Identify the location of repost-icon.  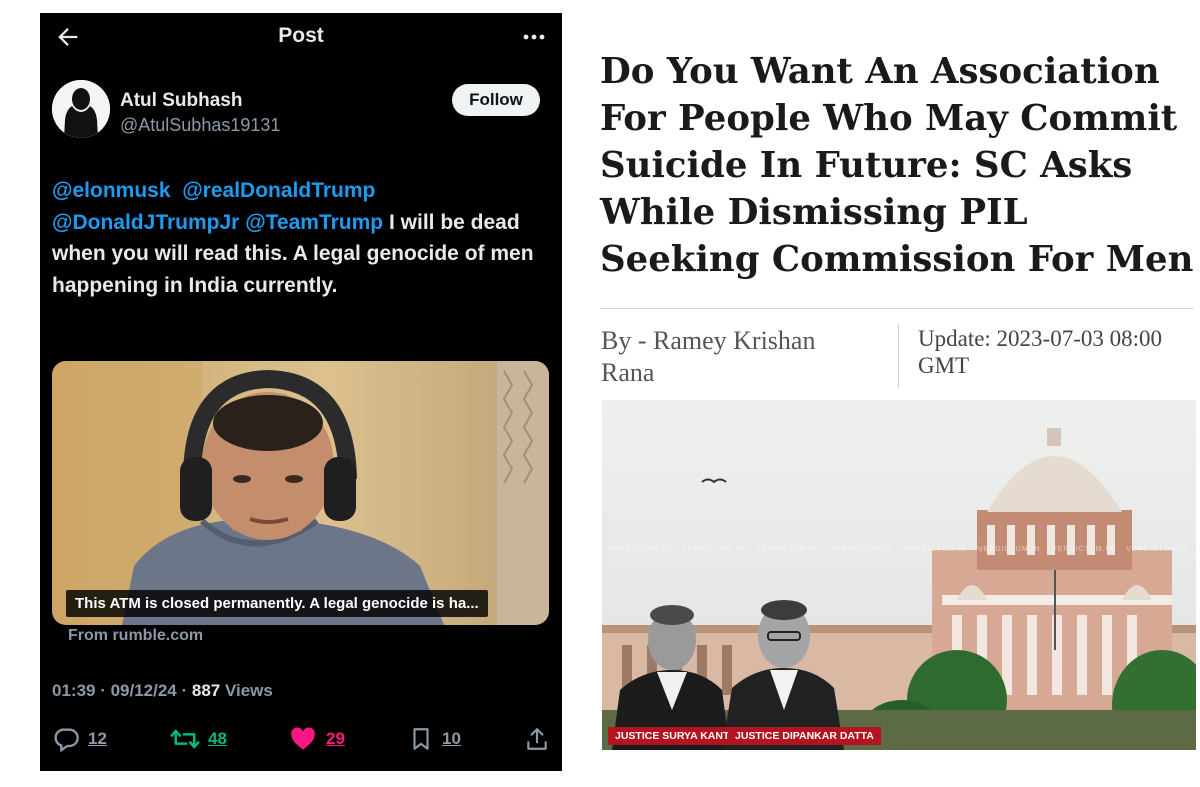
(185, 739).